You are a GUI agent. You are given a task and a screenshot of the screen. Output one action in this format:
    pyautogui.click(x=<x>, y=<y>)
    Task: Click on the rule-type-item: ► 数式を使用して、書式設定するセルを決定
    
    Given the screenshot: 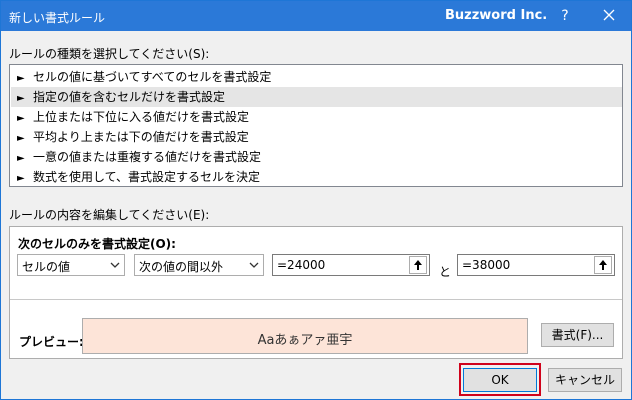 What is the action you would take?
    pyautogui.click(x=316, y=177)
    